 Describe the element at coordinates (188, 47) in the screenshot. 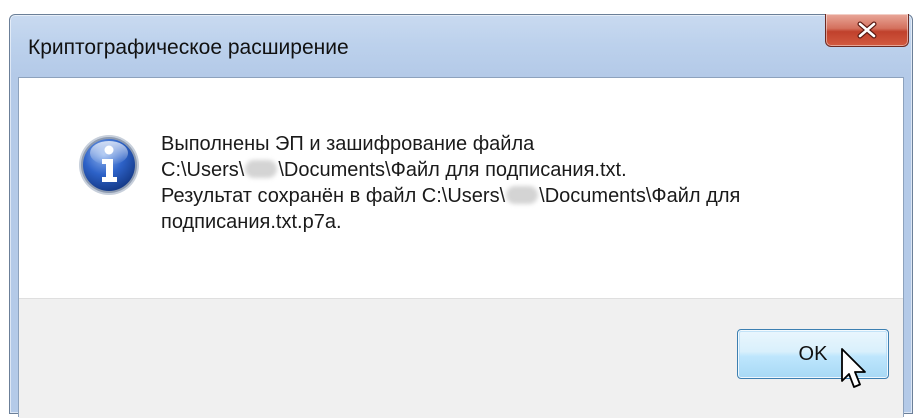

I see `window-title: Криптографическое расширение` at that location.